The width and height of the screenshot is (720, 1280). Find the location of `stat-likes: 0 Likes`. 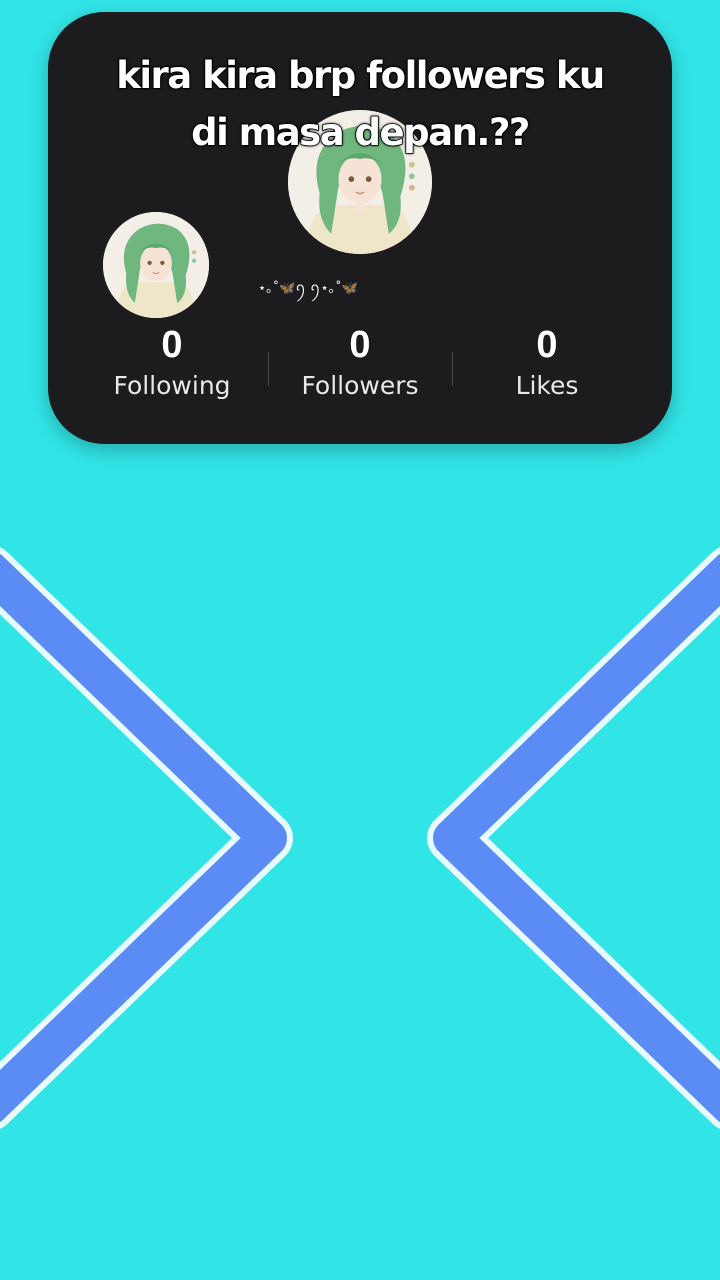

stat-likes: 0 Likes is located at coordinates (547, 363).